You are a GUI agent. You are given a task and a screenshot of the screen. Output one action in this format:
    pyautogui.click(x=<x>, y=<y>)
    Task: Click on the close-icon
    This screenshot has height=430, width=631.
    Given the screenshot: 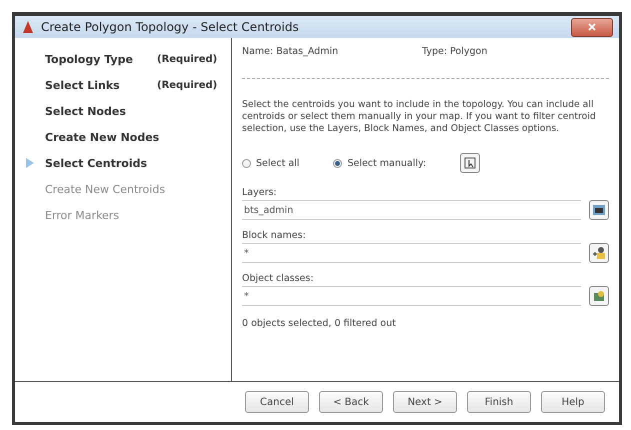 What is the action you would take?
    pyautogui.click(x=592, y=27)
    